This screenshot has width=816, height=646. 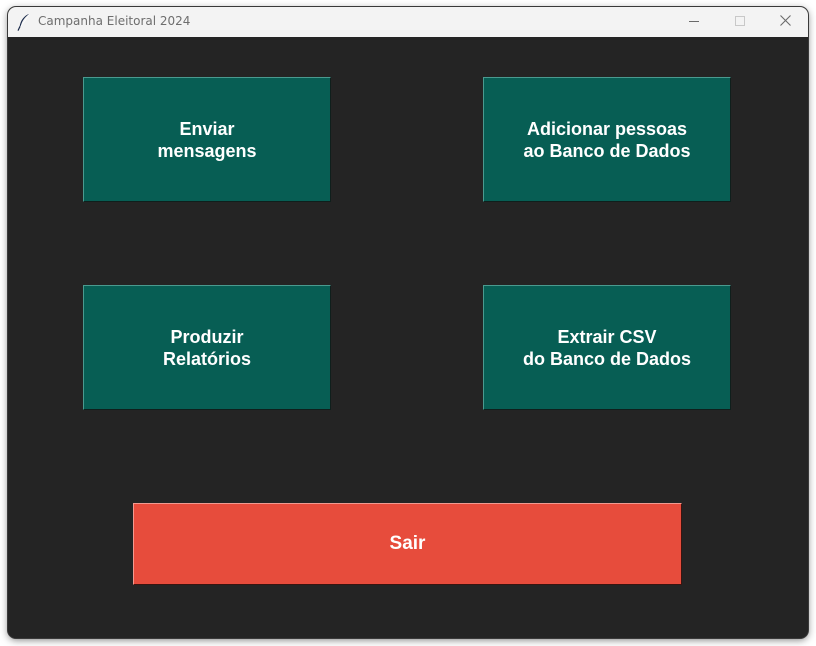 I want to click on close-icon, so click(x=785, y=22).